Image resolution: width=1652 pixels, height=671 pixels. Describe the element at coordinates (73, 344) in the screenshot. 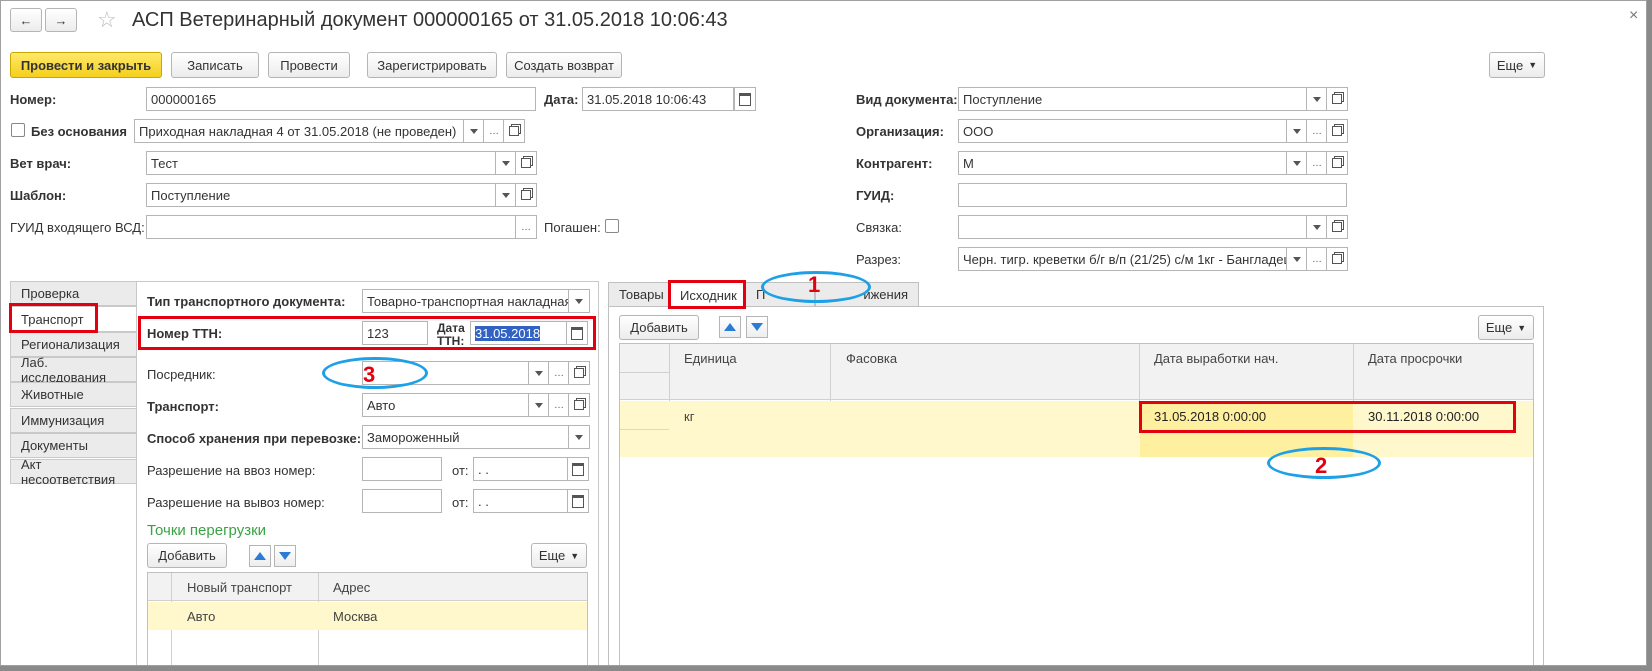

I see `tab-regionalization: Регионализация` at that location.